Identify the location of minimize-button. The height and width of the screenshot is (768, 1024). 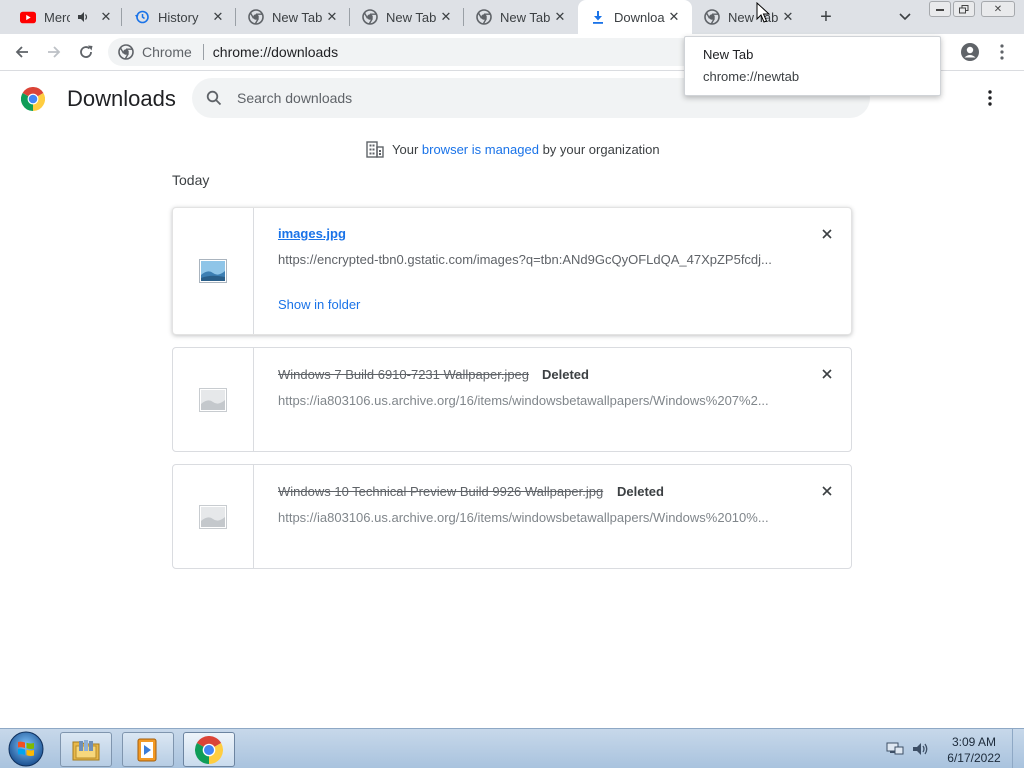
(940, 9).